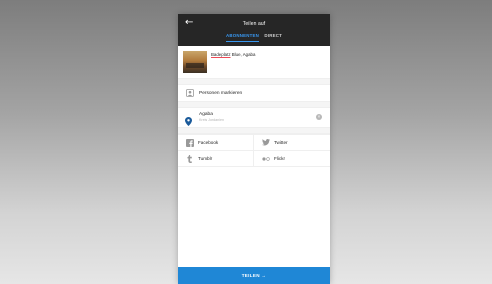  Describe the element at coordinates (205, 158) in the screenshot. I see `tumblr-label: Tumblr` at that location.